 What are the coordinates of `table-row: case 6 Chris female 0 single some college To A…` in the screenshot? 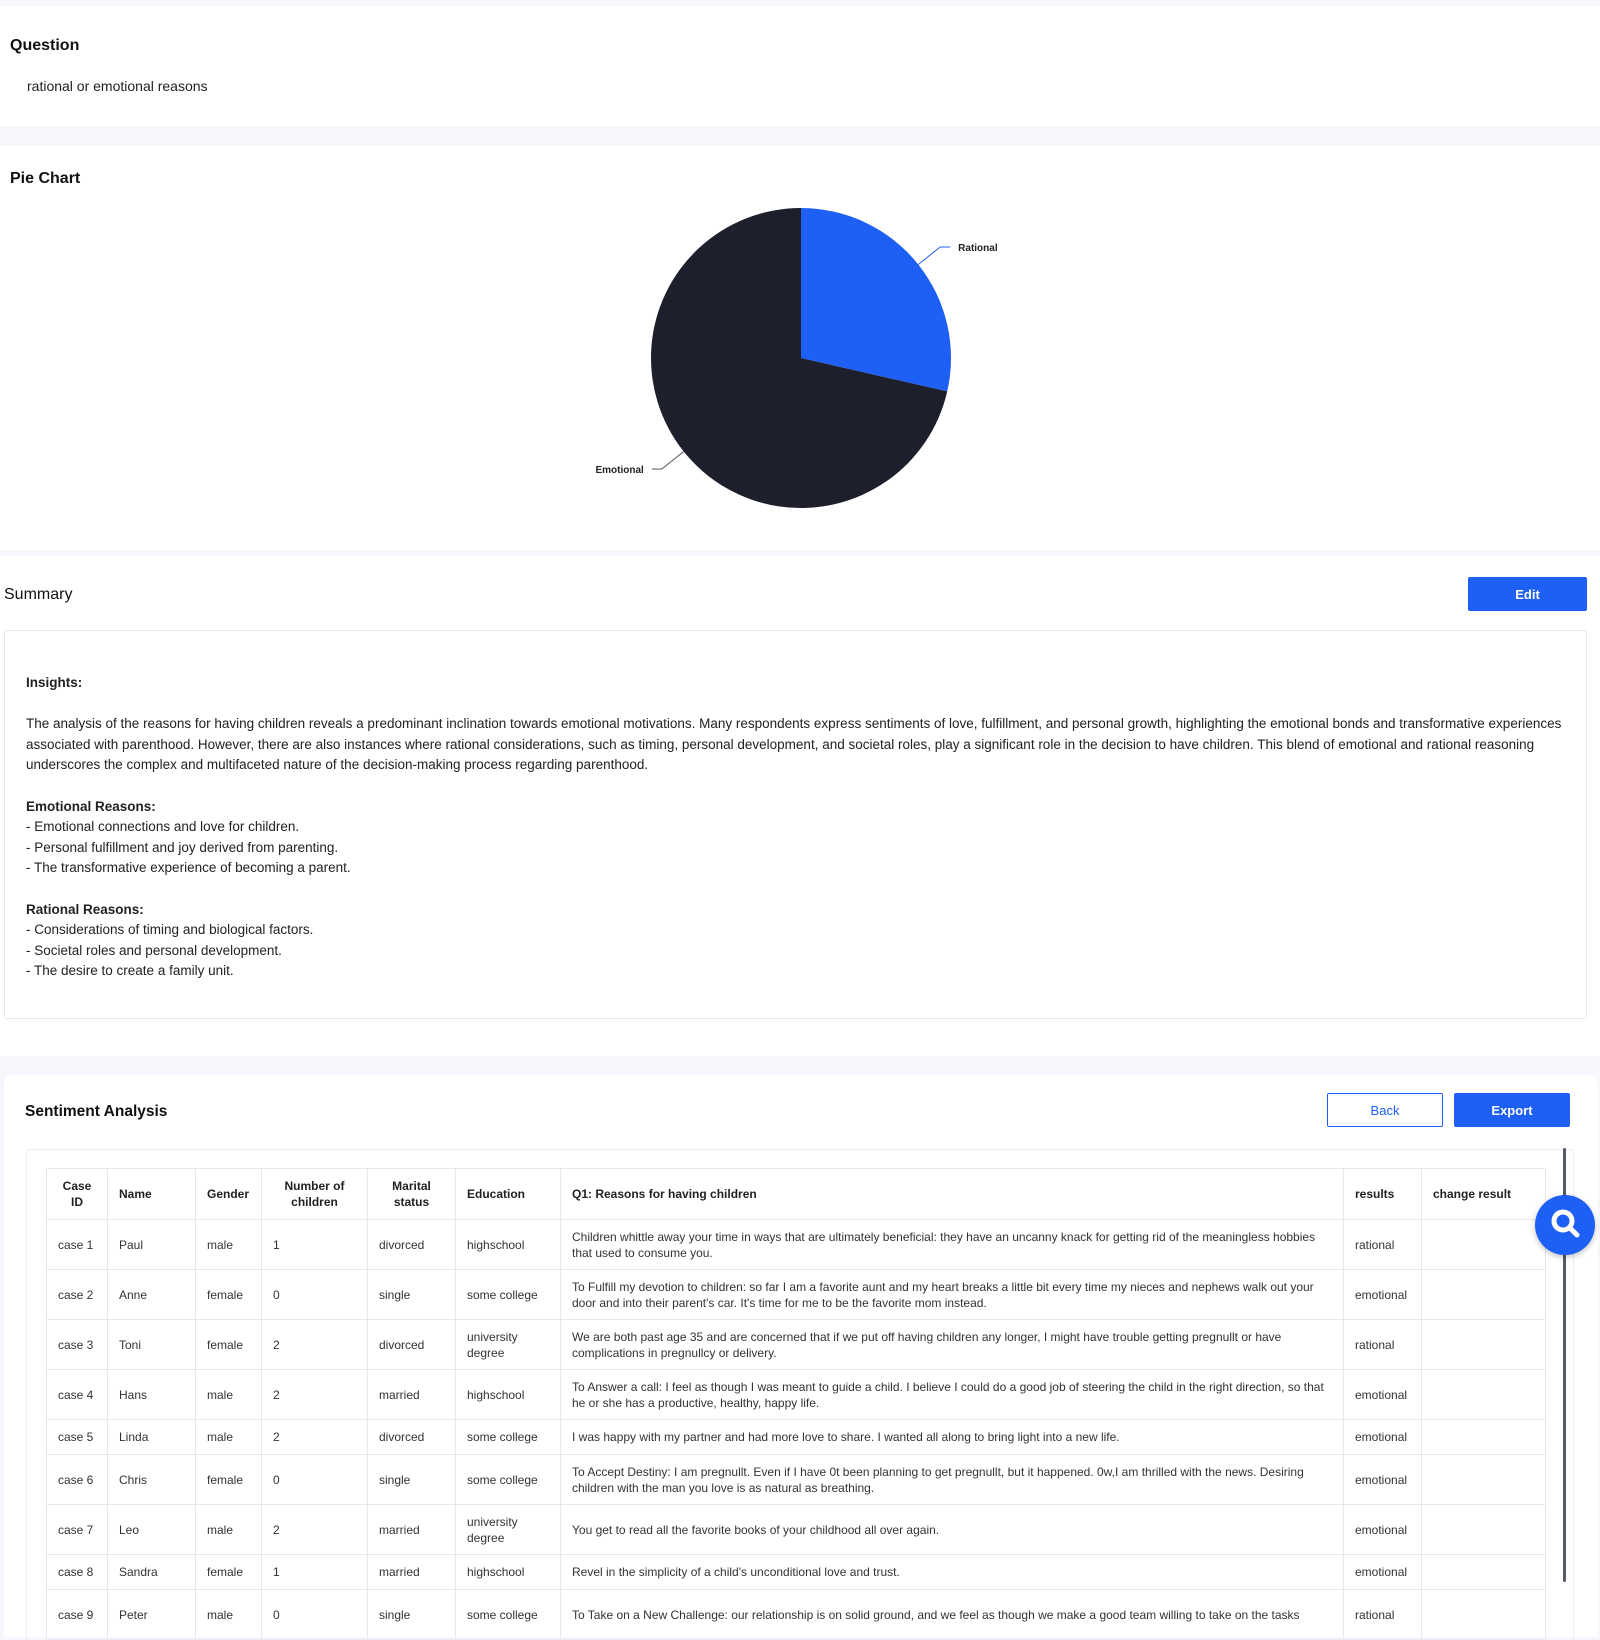 It's located at (796, 1479).